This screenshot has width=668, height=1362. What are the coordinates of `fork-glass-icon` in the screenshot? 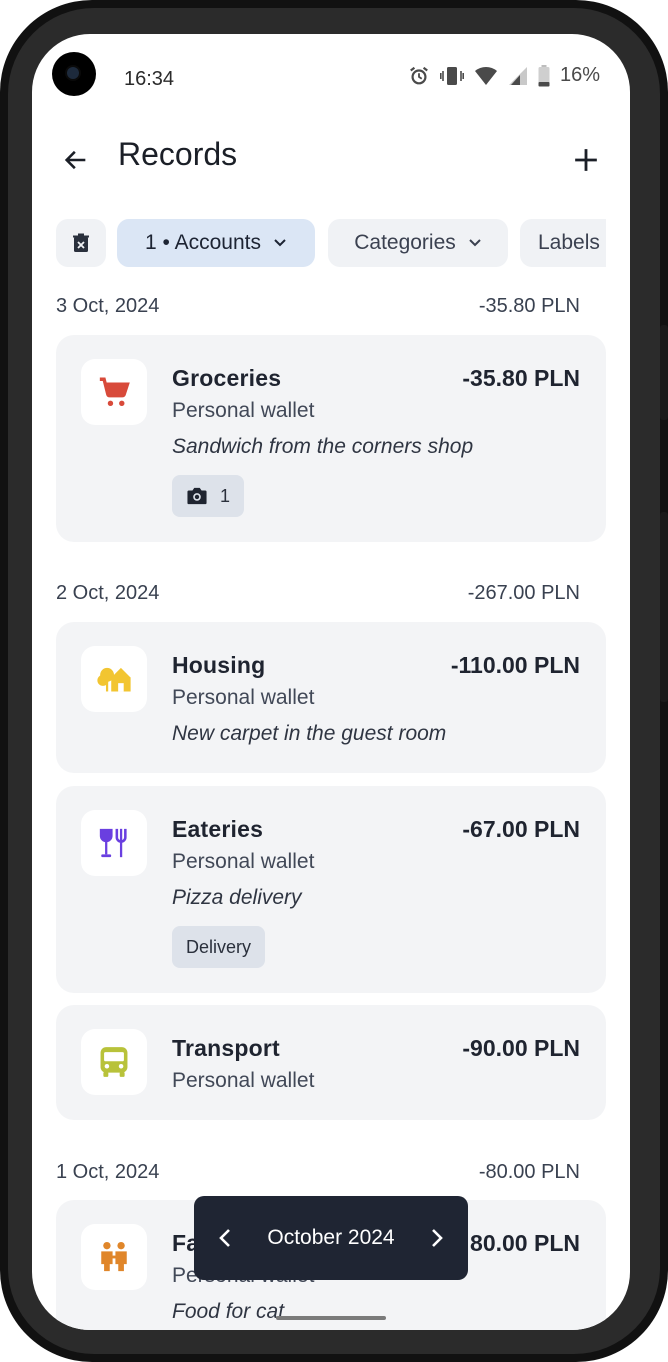 It's located at (113, 843).